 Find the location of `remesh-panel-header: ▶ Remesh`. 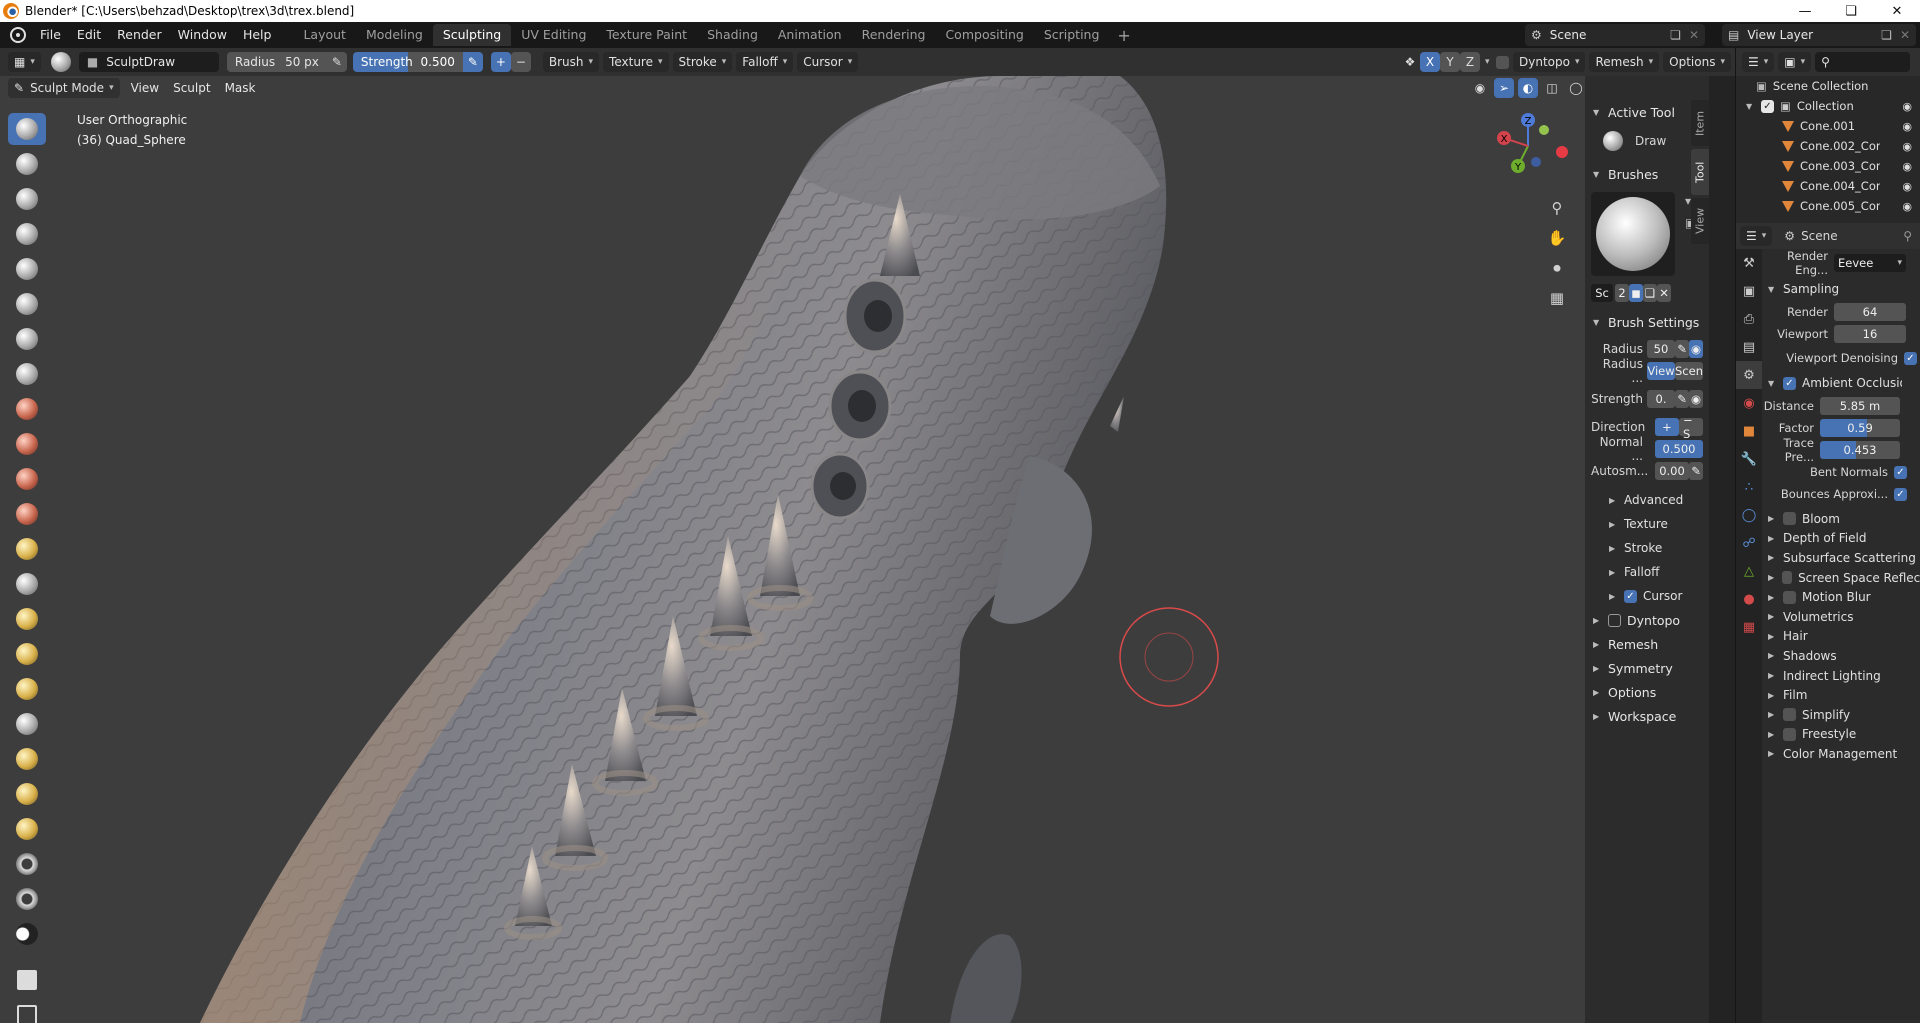

remesh-panel-header: ▶ Remesh is located at coordinates (1647, 644).